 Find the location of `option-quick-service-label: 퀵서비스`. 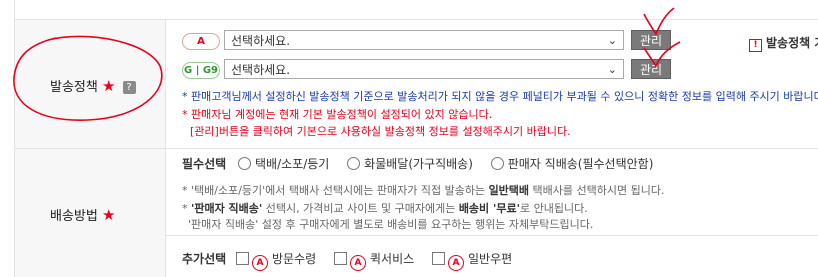

option-quick-service-label: 퀵서비스 is located at coordinates (392, 259).